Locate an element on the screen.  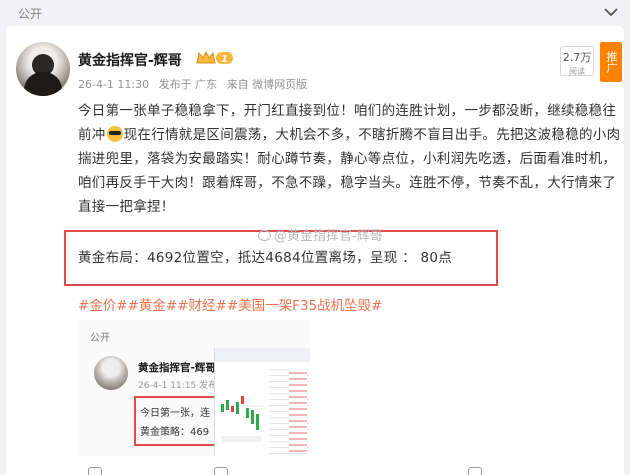
chevron-down-icon is located at coordinates (611, 12).